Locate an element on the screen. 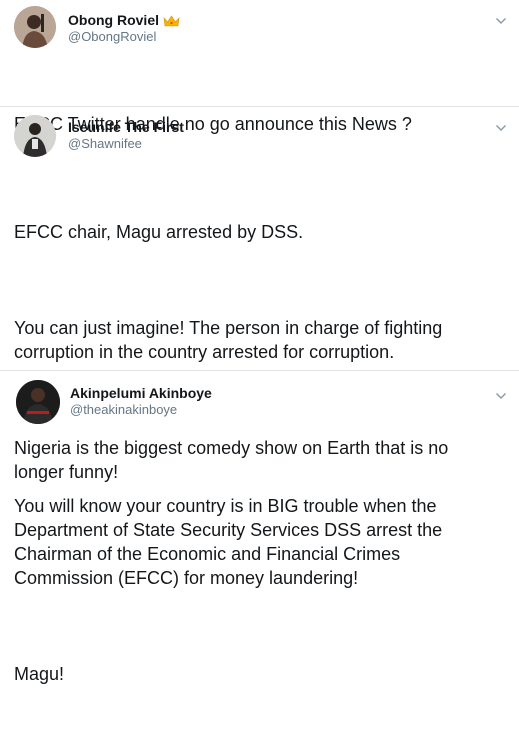 The height and width of the screenshot is (734, 519). user-handle: @ObongRoviel is located at coordinates (124, 37).